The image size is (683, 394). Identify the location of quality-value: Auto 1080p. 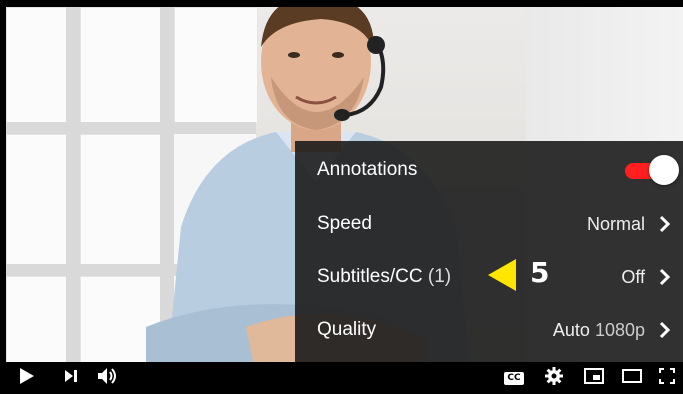
(598, 329).